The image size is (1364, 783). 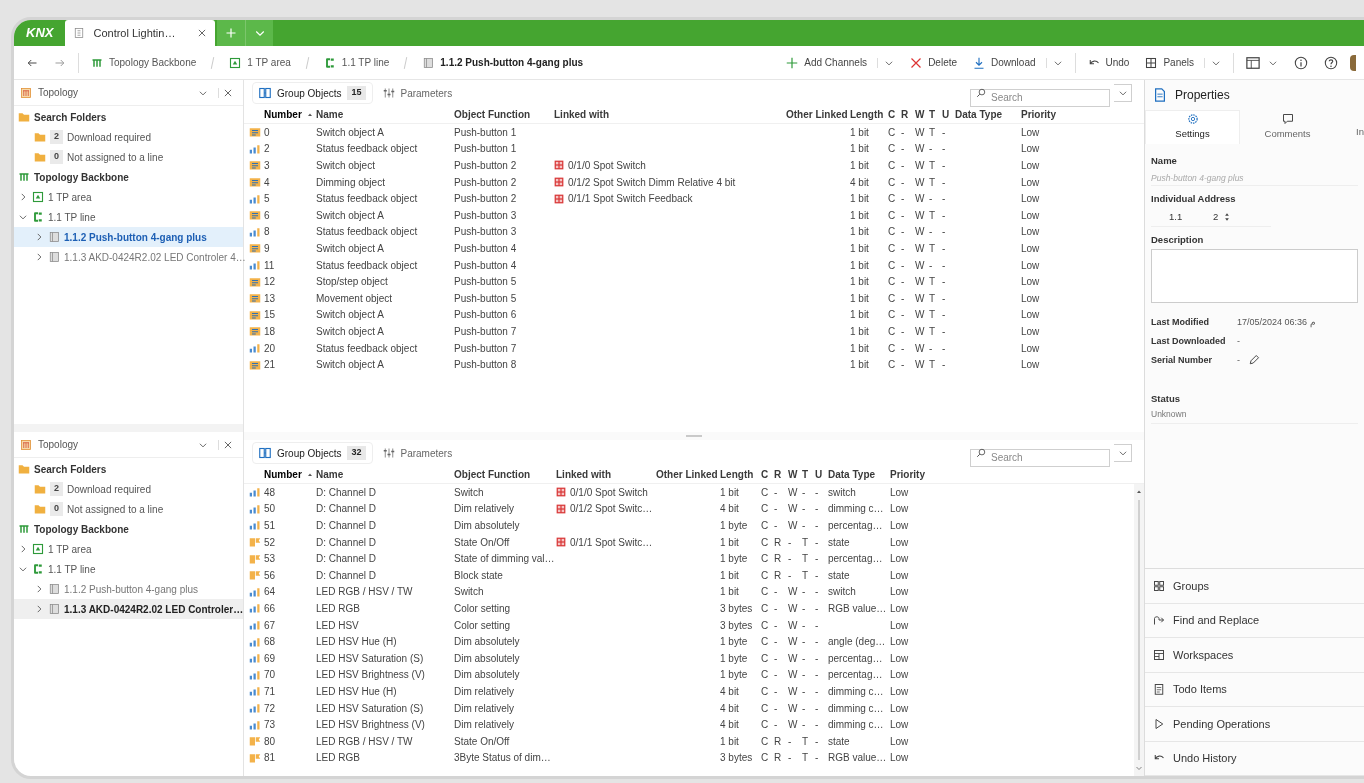 What do you see at coordinates (1108, 62) in the screenshot?
I see `toolbar-button: Undo` at bounding box center [1108, 62].